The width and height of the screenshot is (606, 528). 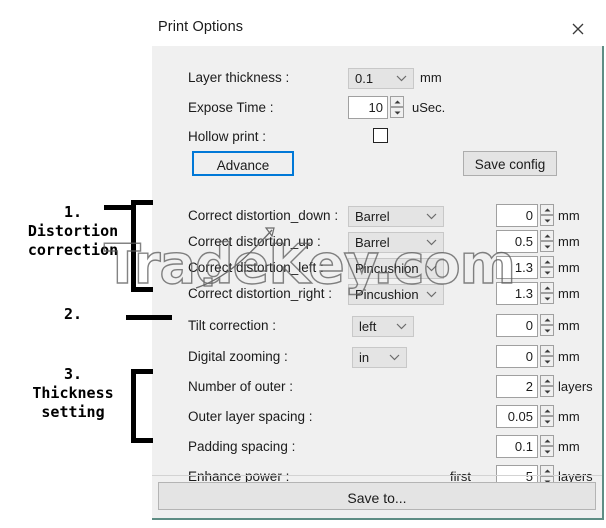 I want to click on distortion-left-stepper: 1.3, so click(x=525, y=267).